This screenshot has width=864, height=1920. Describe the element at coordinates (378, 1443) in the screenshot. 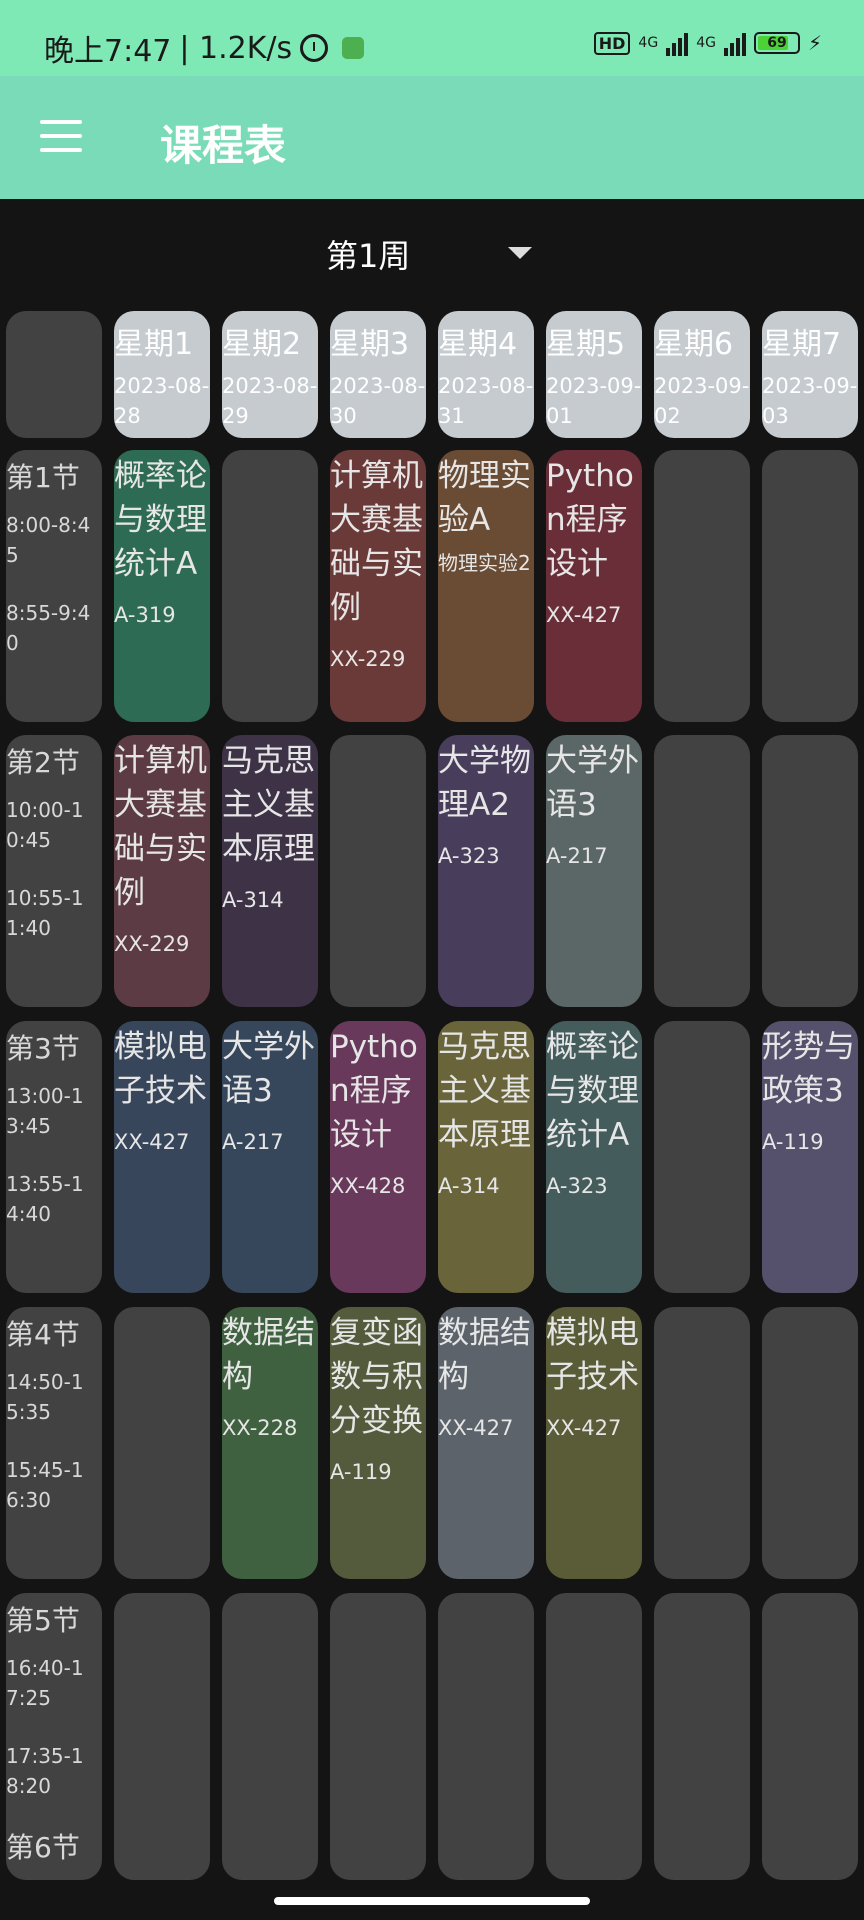

I see `course-card: 复变函数与积分变换 A-119` at that location.